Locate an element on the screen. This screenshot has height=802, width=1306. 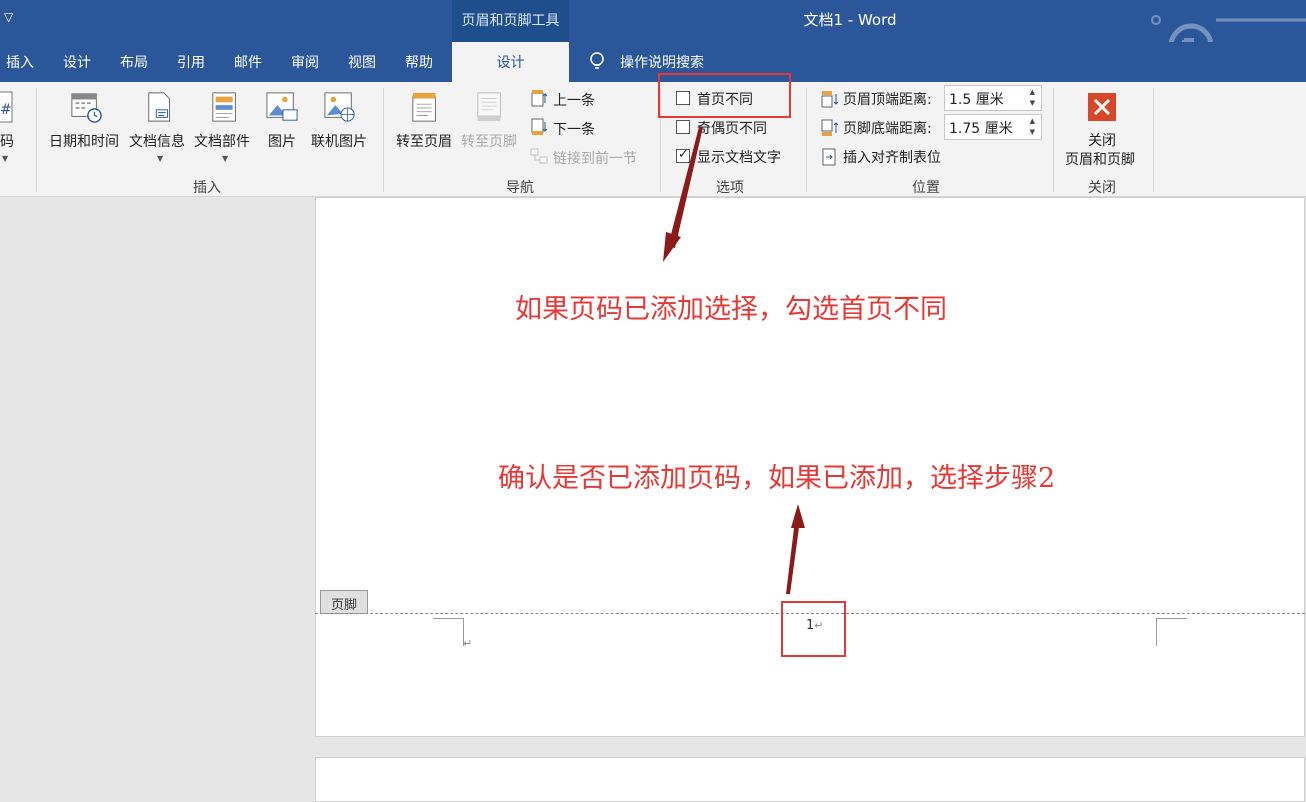
footer-bottom-distance-value: 1.75 厘米 is located at coordinates (981, 129).